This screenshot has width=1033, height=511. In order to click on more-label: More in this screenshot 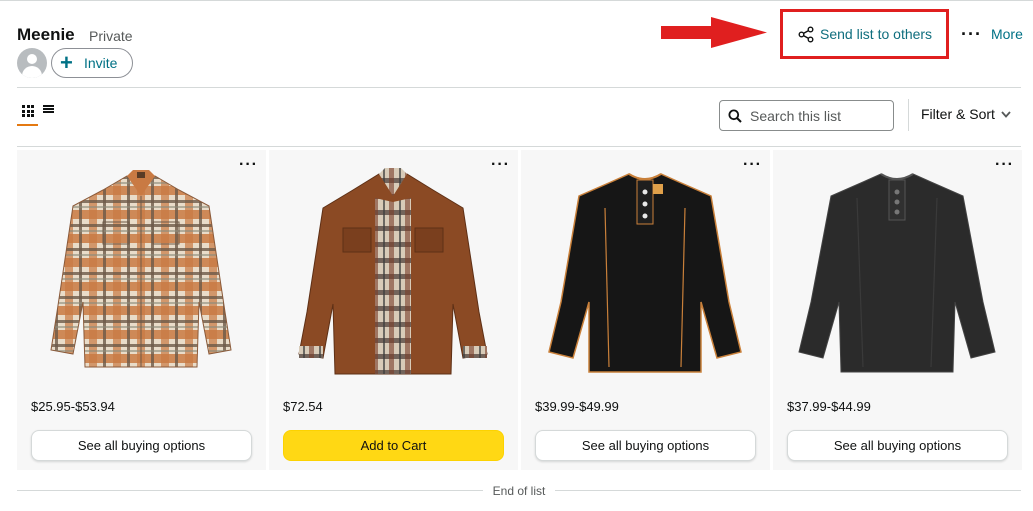, I will do `click(1006, 34)`.